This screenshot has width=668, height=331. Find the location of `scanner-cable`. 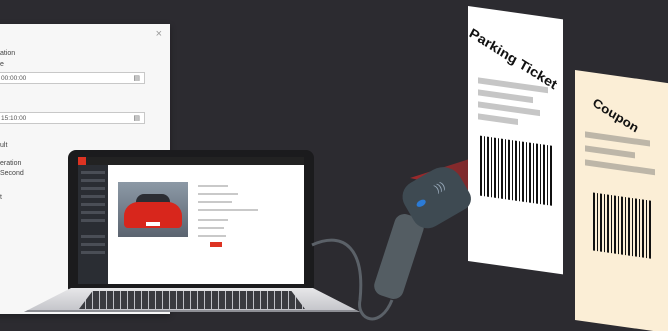

scanner-cable is located at coordinates (352, 279).